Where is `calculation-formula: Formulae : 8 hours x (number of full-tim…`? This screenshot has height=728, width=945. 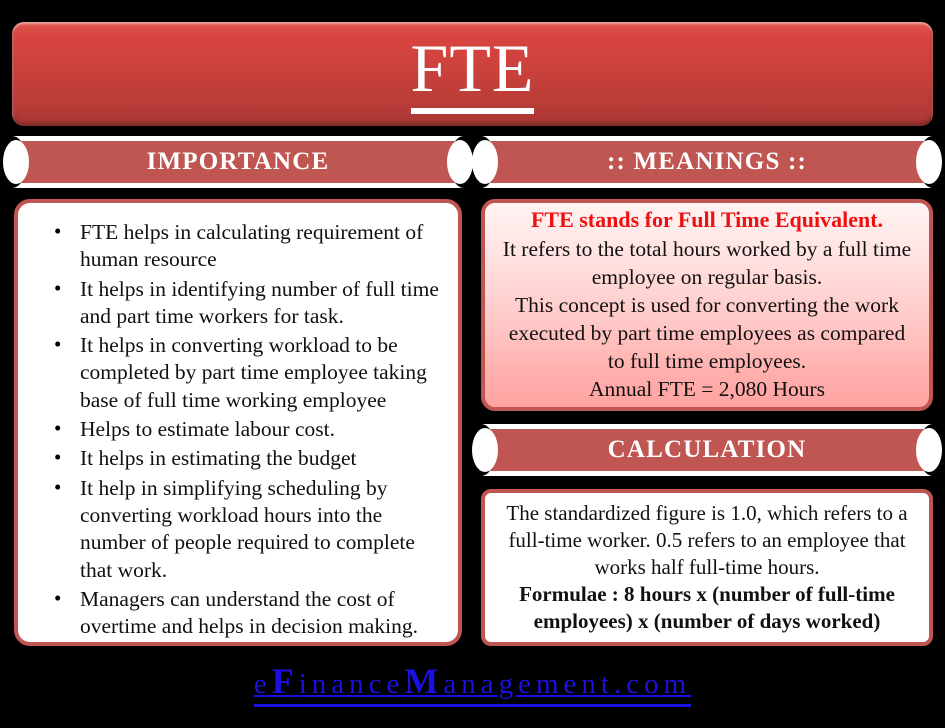 calculation-formula: Formulae : 8 hours x (number of full-tim… is located at coordinates (707, 607).